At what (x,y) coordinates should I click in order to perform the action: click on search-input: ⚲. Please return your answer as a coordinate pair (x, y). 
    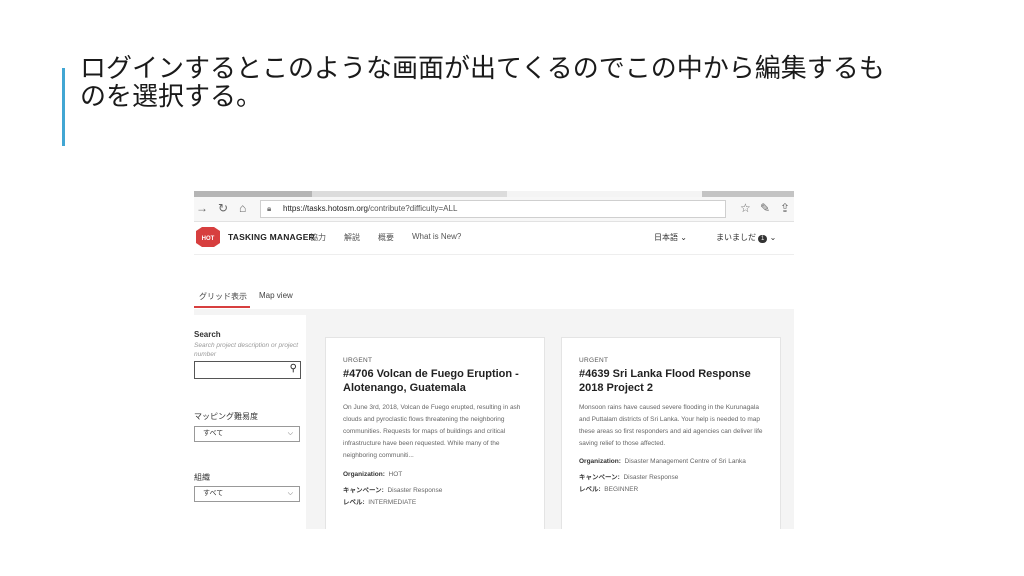
    Looking at the image, I should click on (247, 370).